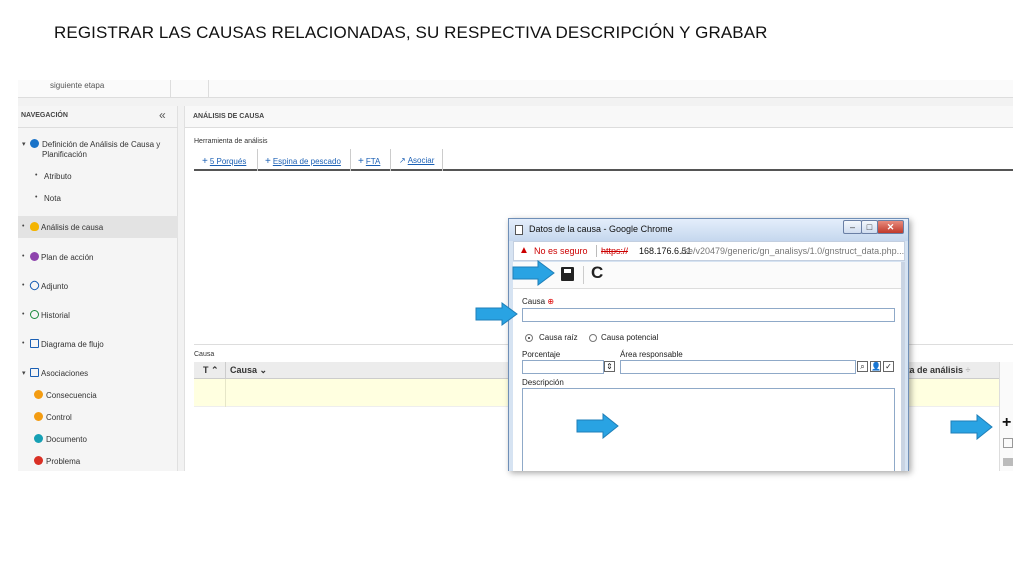 The image size is (1024, 576). I want to click on save-icon, so click(567, 274).